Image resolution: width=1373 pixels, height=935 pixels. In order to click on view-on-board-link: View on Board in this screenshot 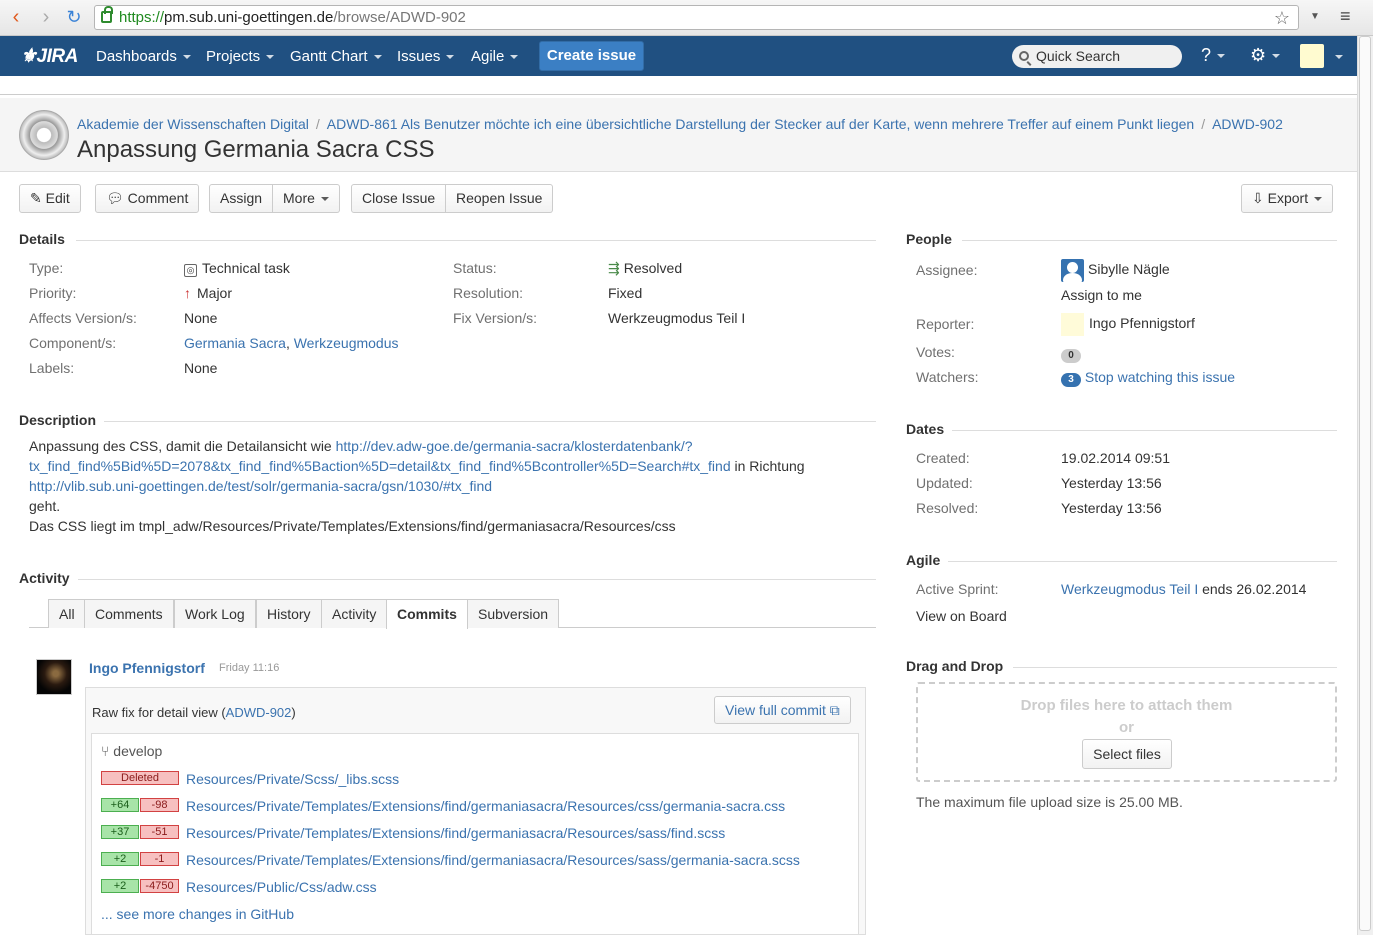, I will do `click(961, 616)`.